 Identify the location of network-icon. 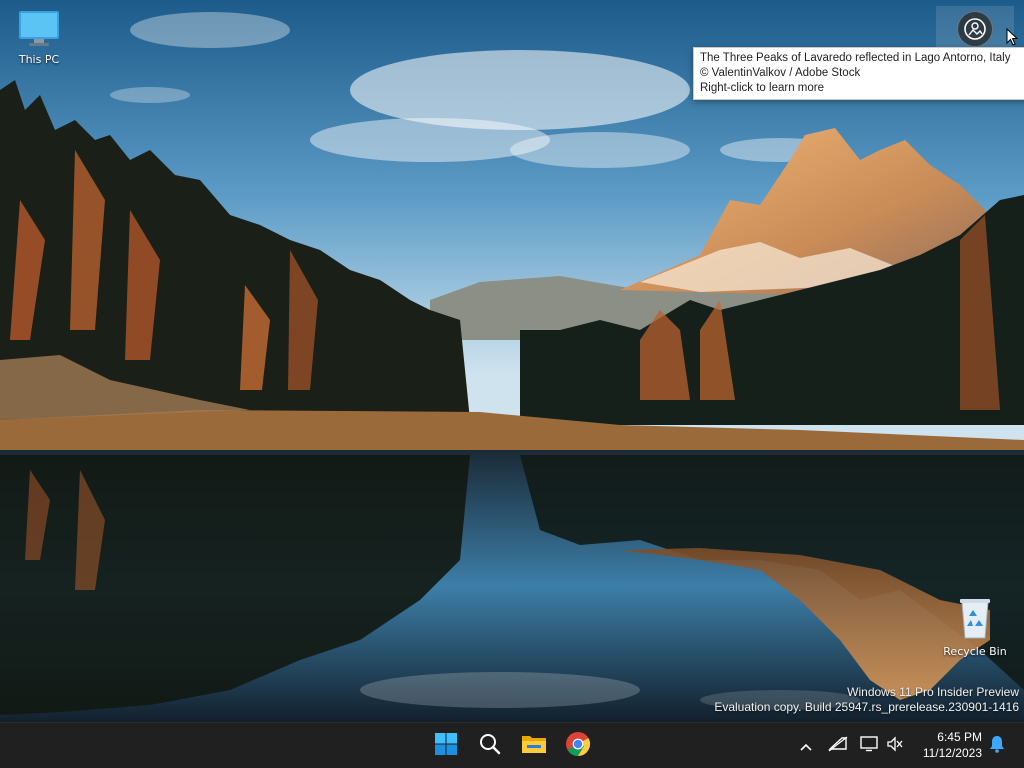
(838, 746).